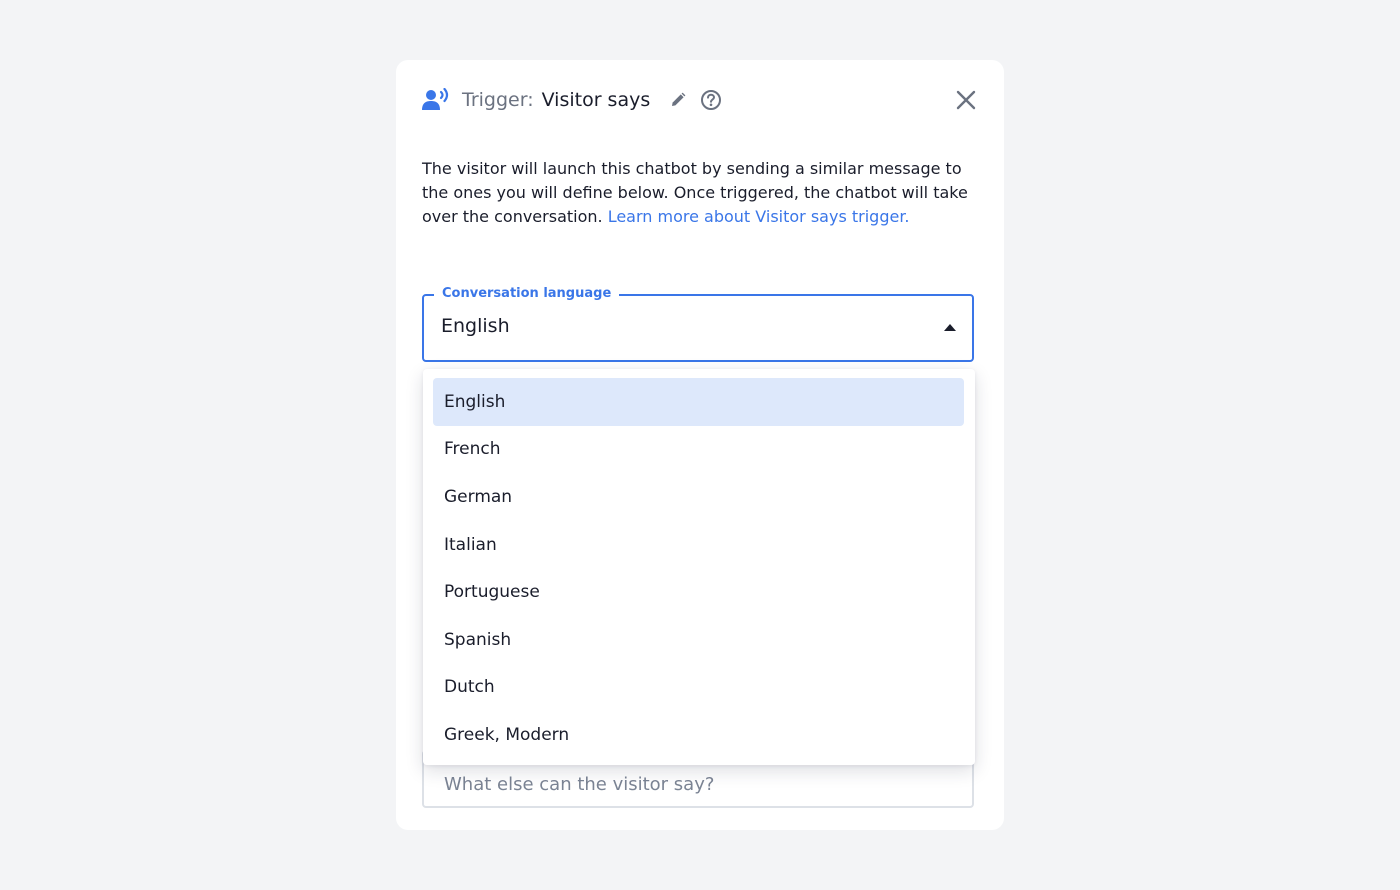 The height and width of the screenshot is (890, 1400). What do you see at coordinates (436, 100) in the screenshot?
I see `visitor-speaking-icon` at bounding box center [436, 100].